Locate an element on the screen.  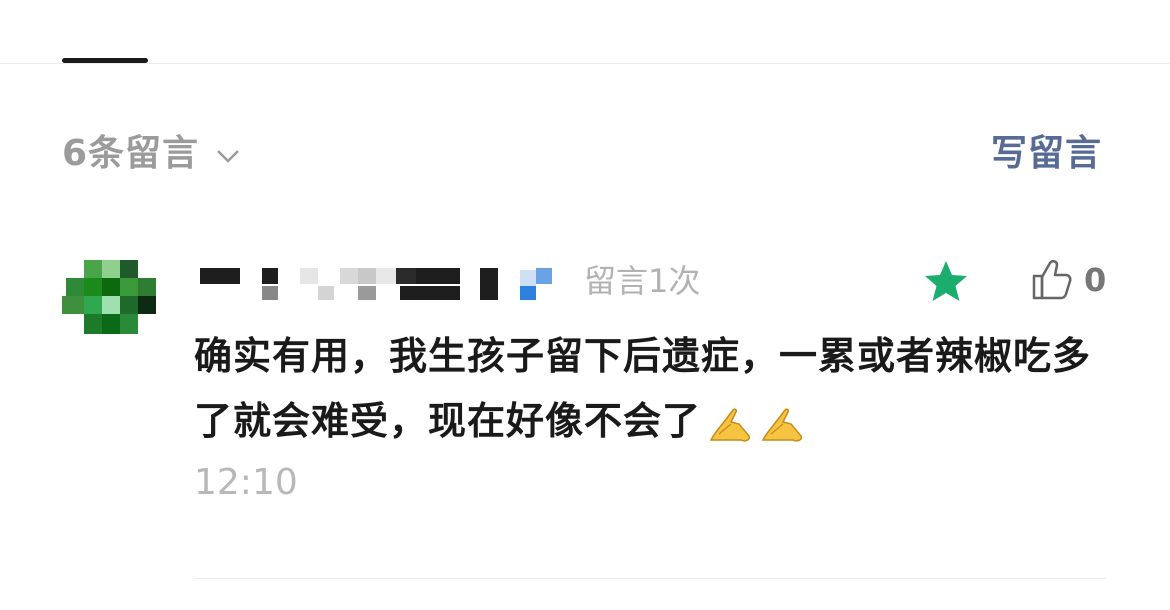
comment-count-toggle: 6条留言 is located at coordinates (151, 150).